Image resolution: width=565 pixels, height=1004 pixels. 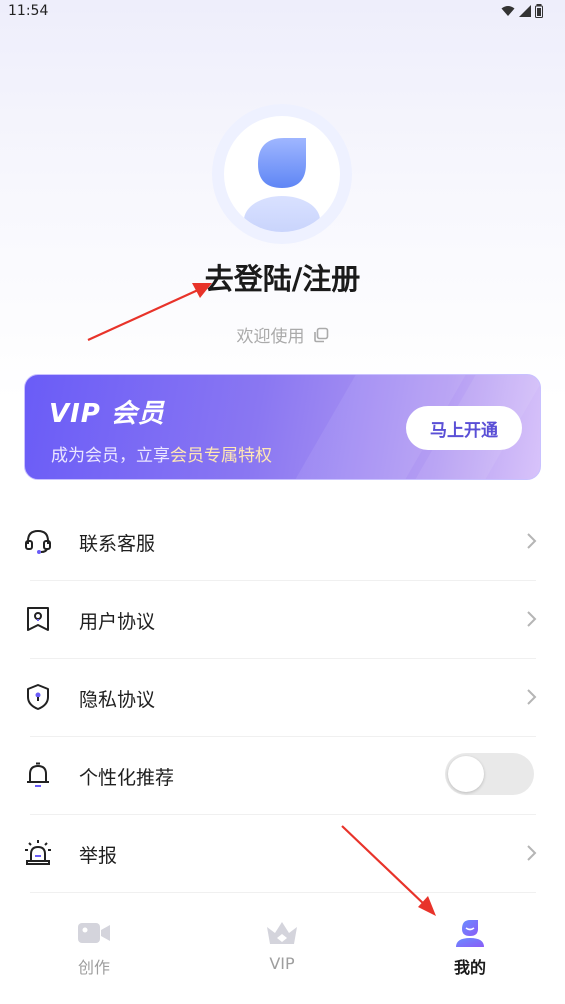 I want to click on tab-create: 创作, so click(x=94, y=953).